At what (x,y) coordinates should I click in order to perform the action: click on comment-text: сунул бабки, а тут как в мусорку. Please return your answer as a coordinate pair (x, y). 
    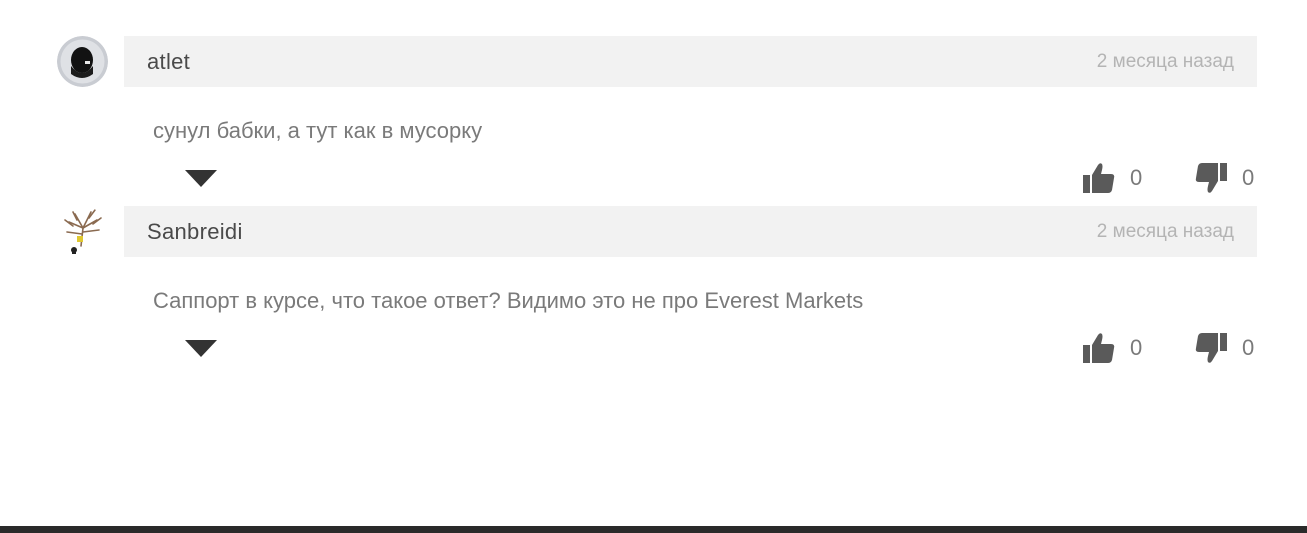
    Looking at the image, I should click on (318, 130).